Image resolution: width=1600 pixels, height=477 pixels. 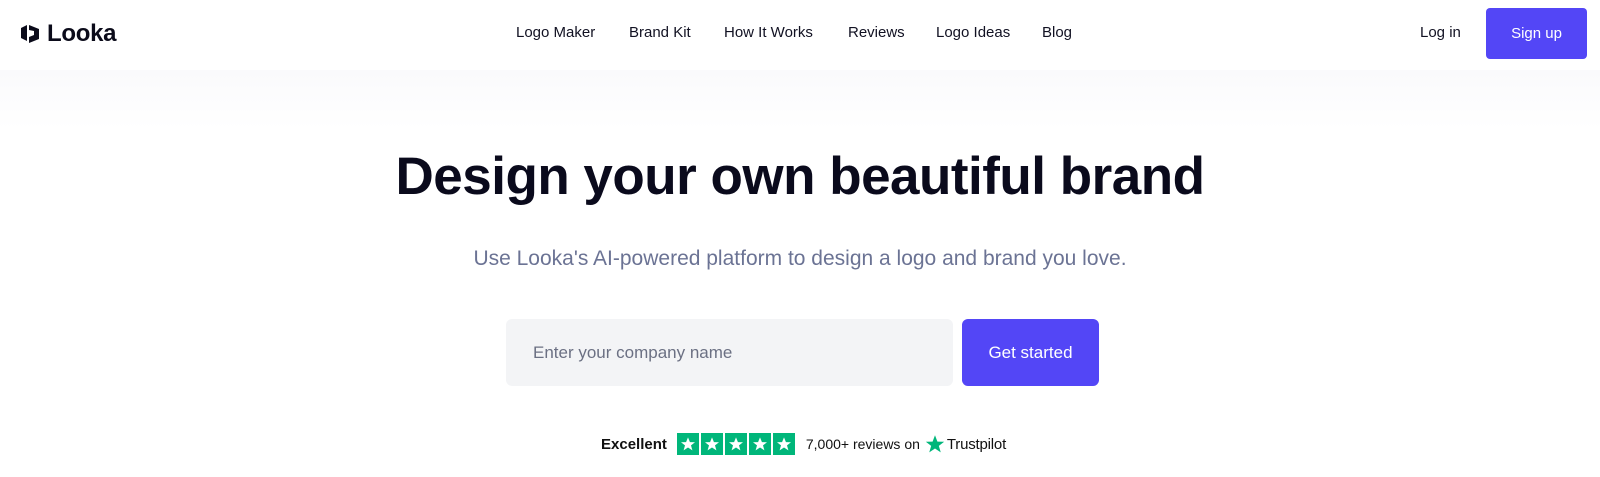 I want to click on nav-logo-ideas: Logo Ideas, so click(x=973, y=32).